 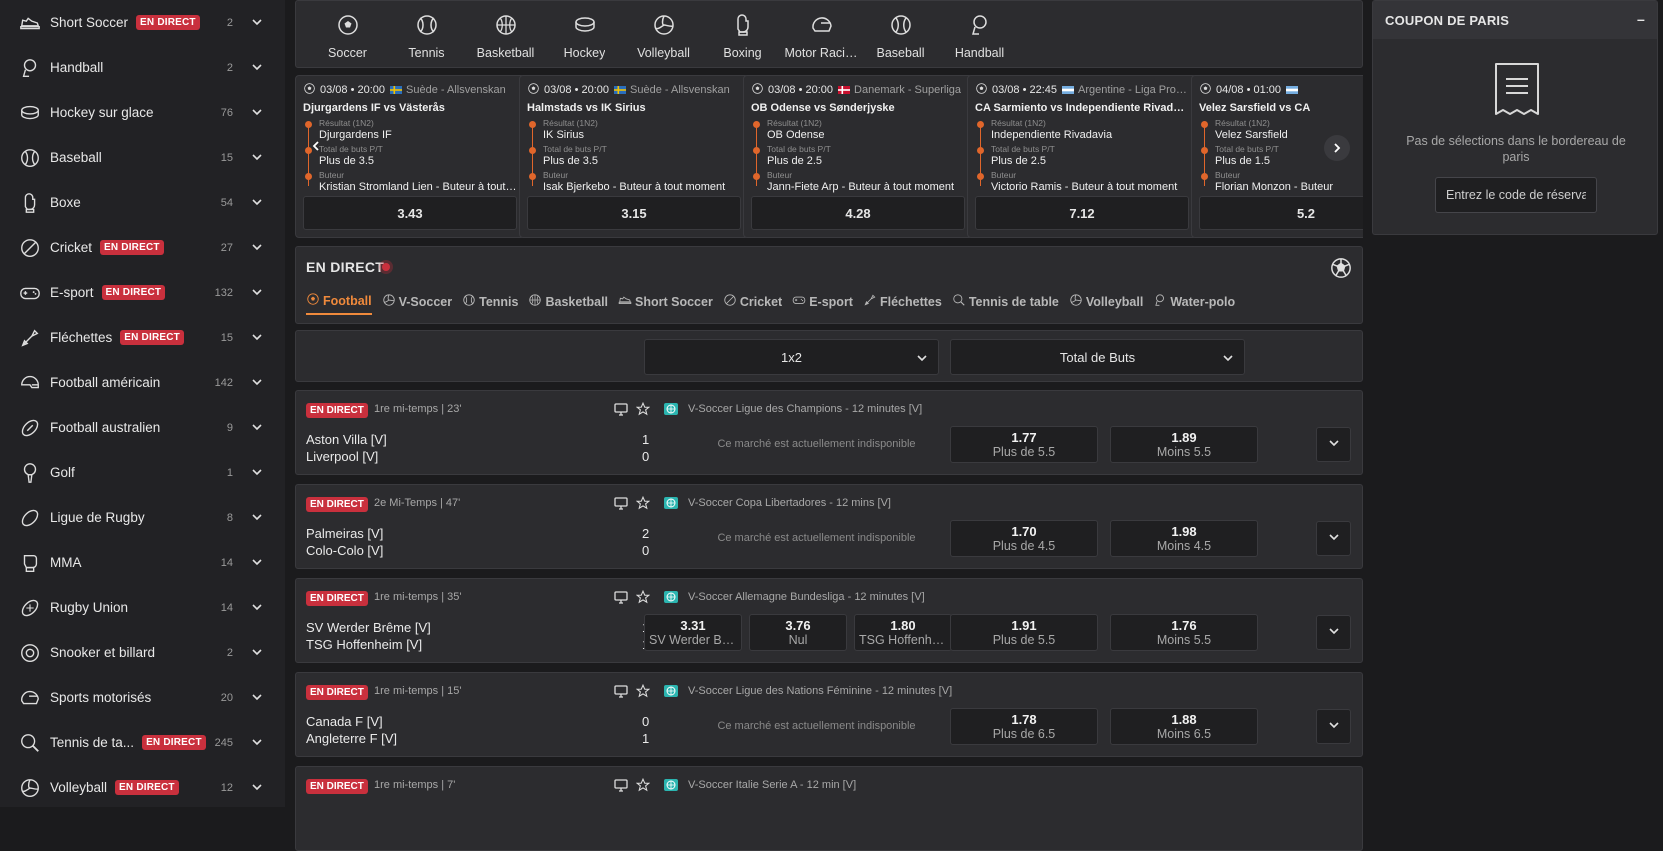 What do you see at coordinates (142, 382) in the screenshot?
I see `sidebar-item: Football américain 142` at bounding box center [142, 382].